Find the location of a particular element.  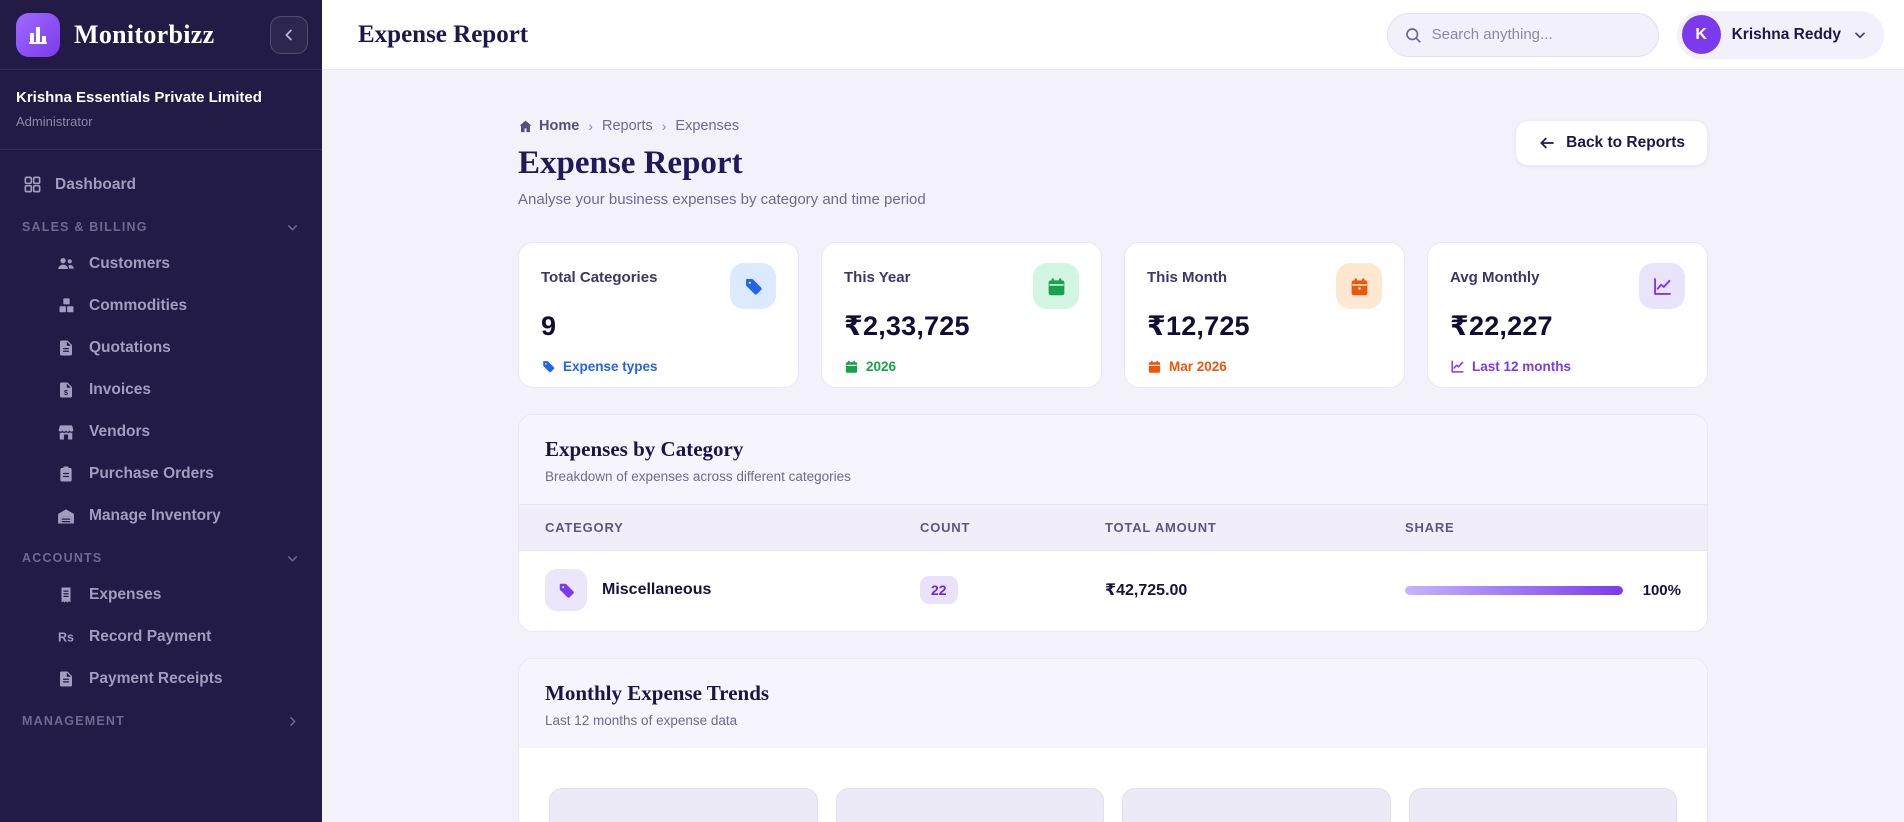

sidebar-item-payment-receipts: Payment Receipts is located at coordinates (161, 679).